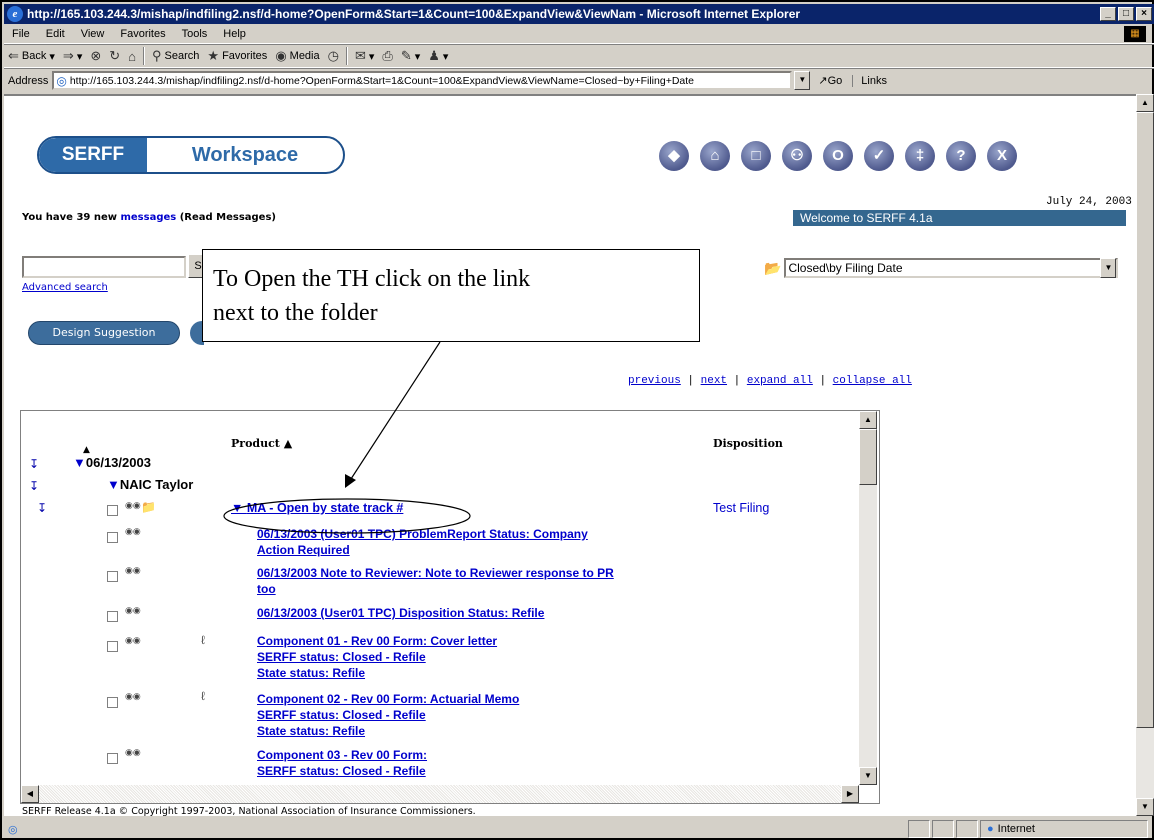 The width and height of the screenshot is (1154, 840). I want to click on go-button: ↗Go, so click(830, 80).